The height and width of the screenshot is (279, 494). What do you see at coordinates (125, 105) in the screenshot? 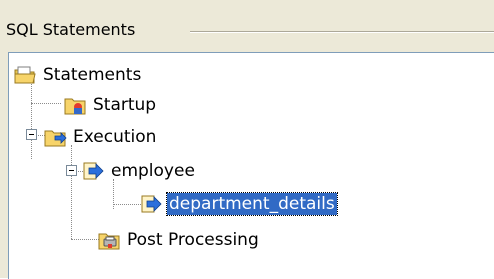
I see `tree-node-label: Startup` at bounding box center [125, 105].